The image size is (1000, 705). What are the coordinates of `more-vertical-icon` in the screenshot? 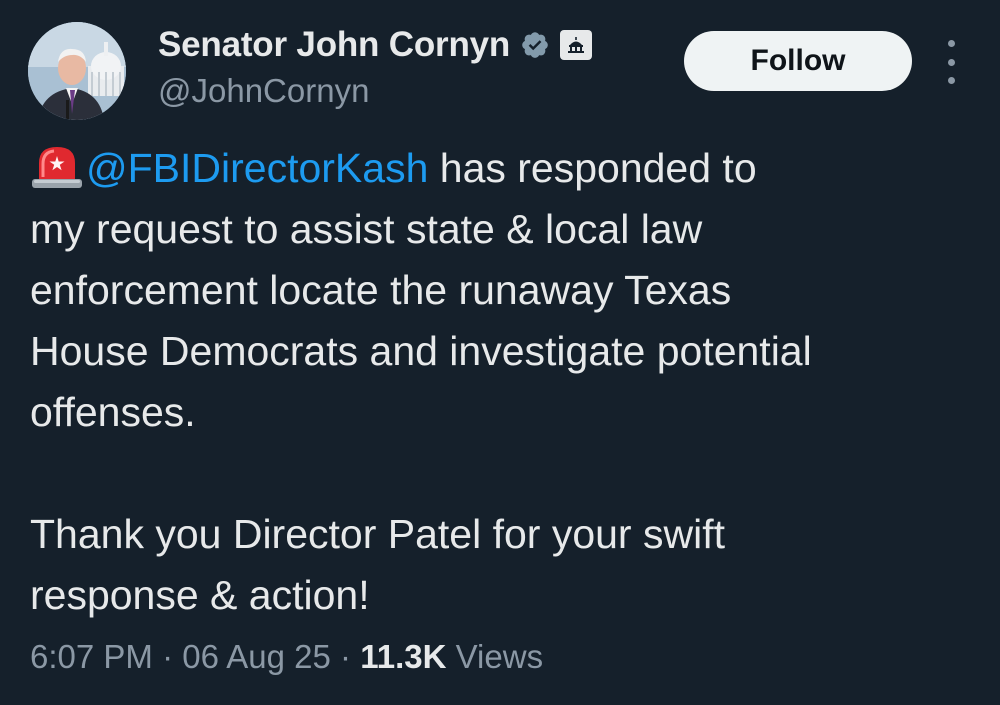 It's located at (951, 62).